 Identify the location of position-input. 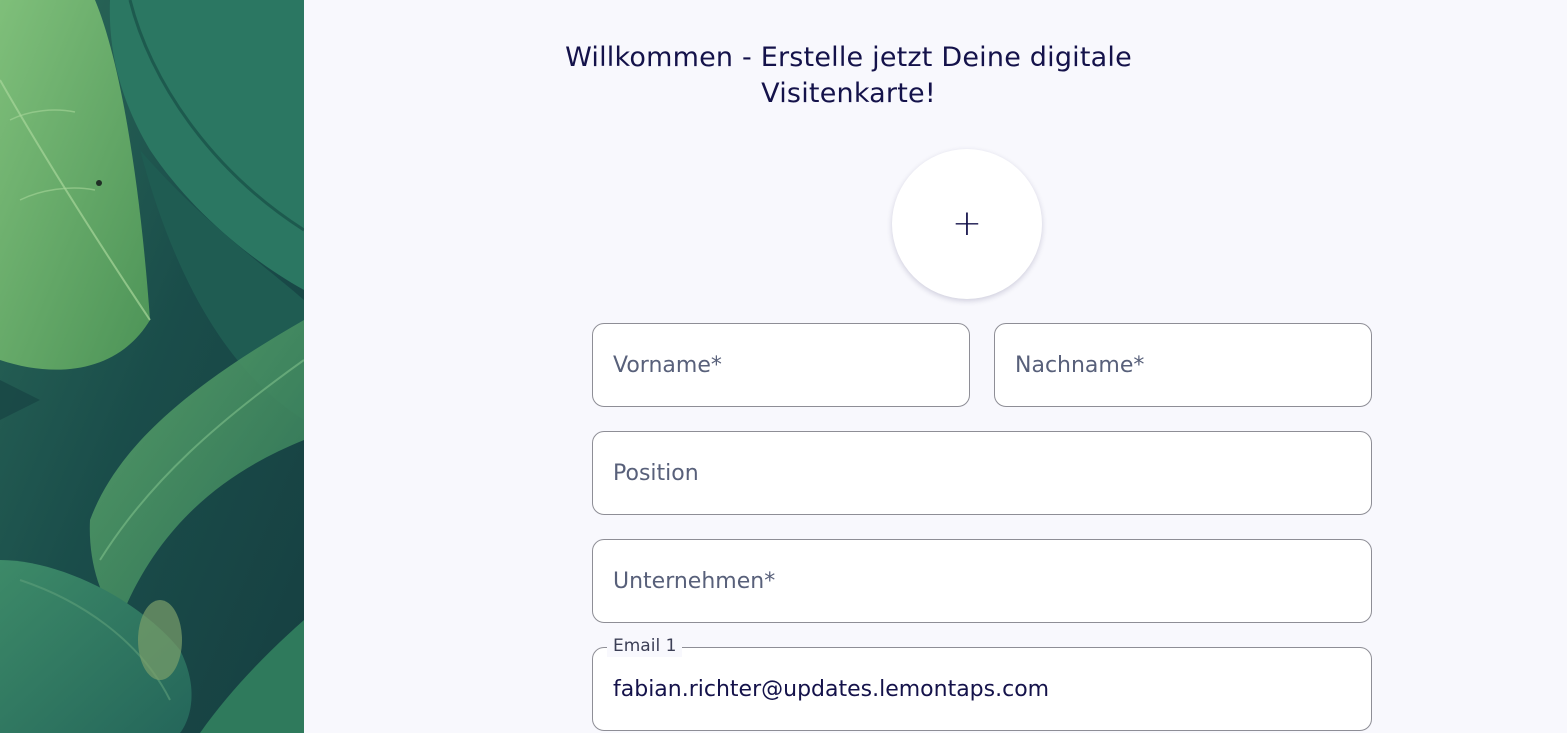
(982, 473).